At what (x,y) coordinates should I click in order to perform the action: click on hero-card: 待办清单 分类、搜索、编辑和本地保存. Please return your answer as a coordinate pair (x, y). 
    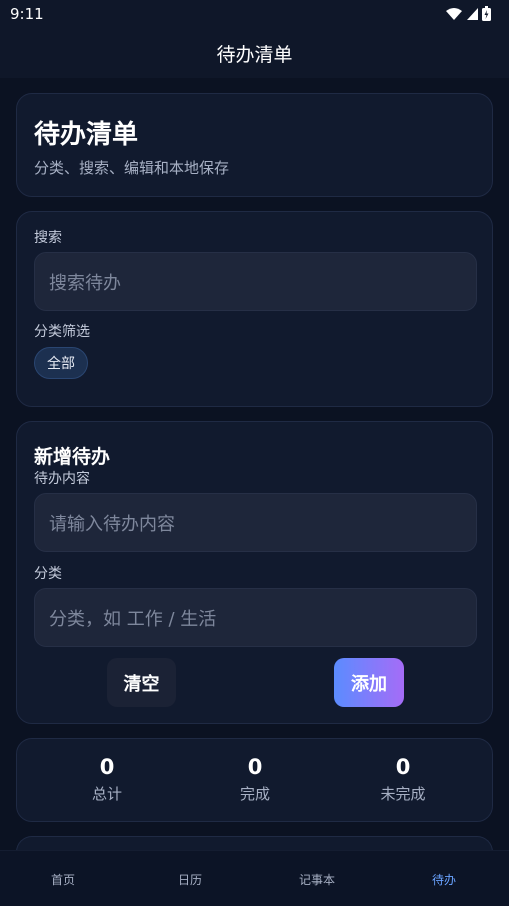
    Looking at the image, I should click on (254, 145).